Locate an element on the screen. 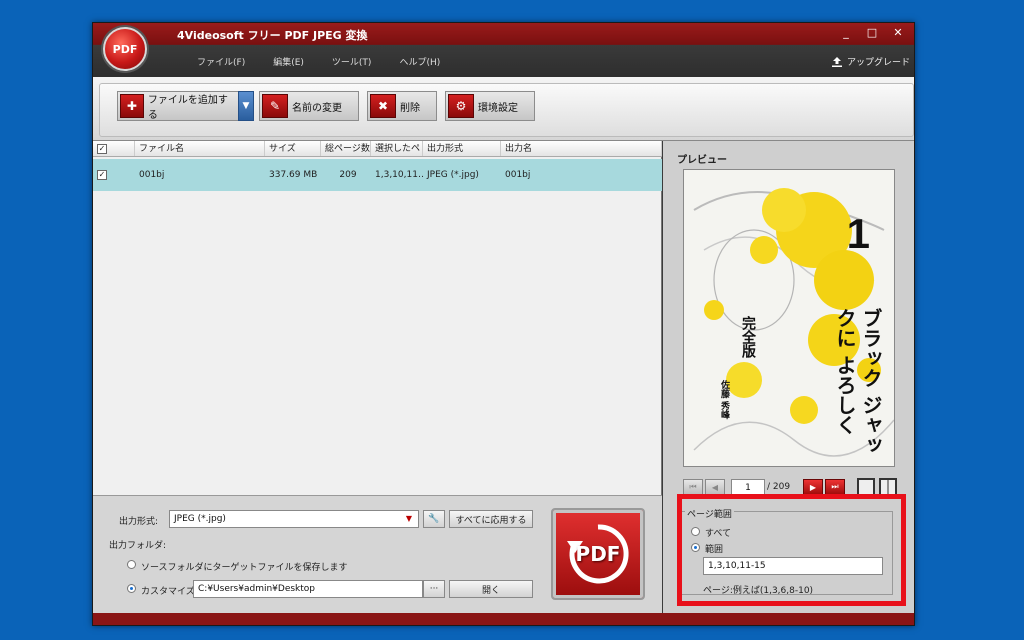  open-folder-button: 開く is located at coordinates (491, 589).